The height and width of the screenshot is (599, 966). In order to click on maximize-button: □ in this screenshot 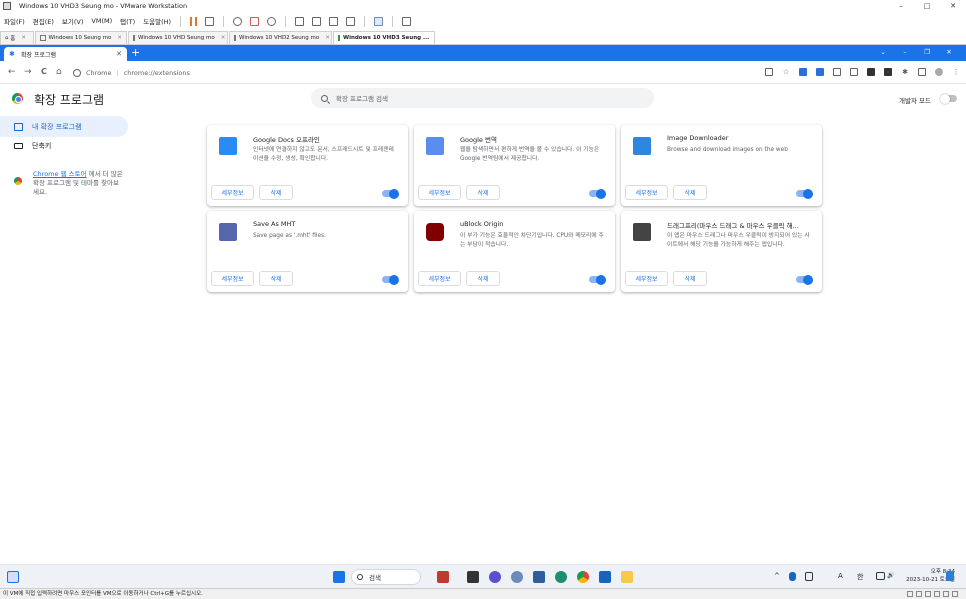, I will do `click(927, 6)`.